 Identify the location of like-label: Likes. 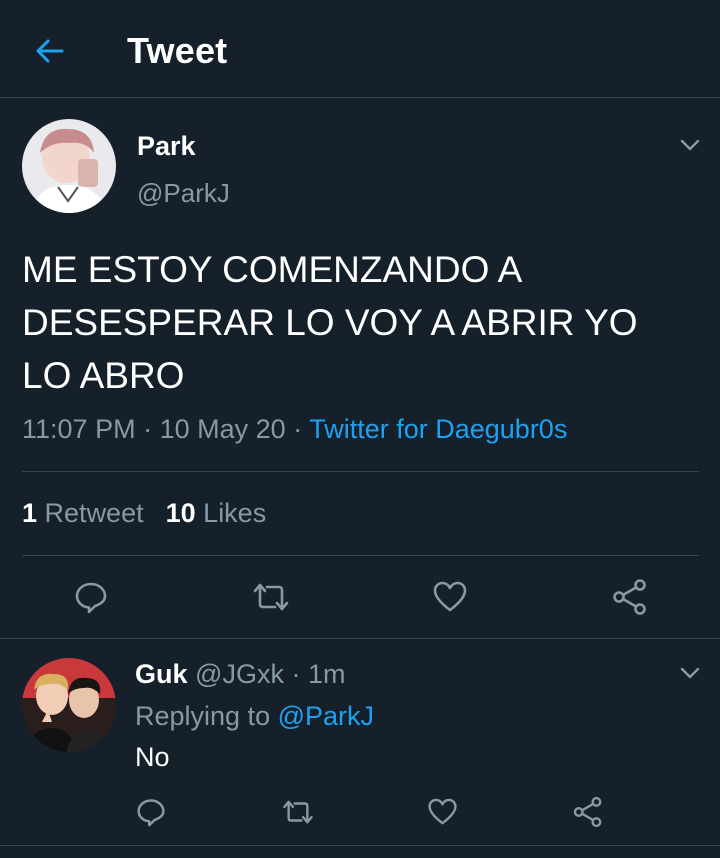
(235, 513).